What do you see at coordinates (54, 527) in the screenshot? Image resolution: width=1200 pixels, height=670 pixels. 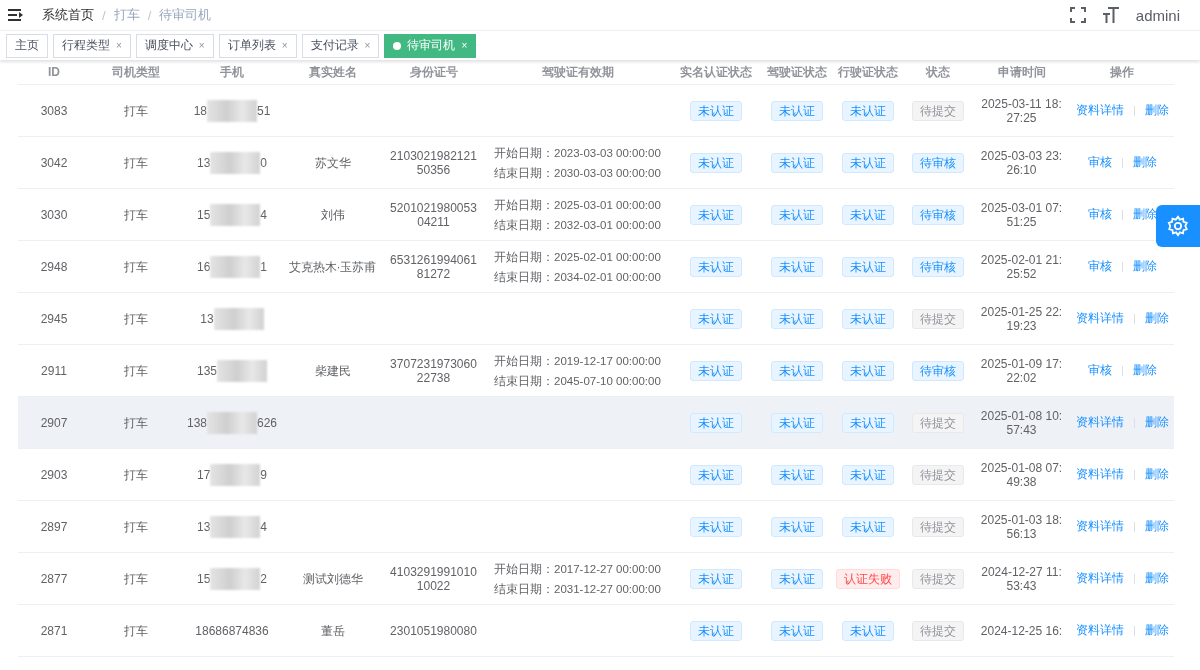 I see `table-cell-text: 2897` at bounding box center [54, 527].